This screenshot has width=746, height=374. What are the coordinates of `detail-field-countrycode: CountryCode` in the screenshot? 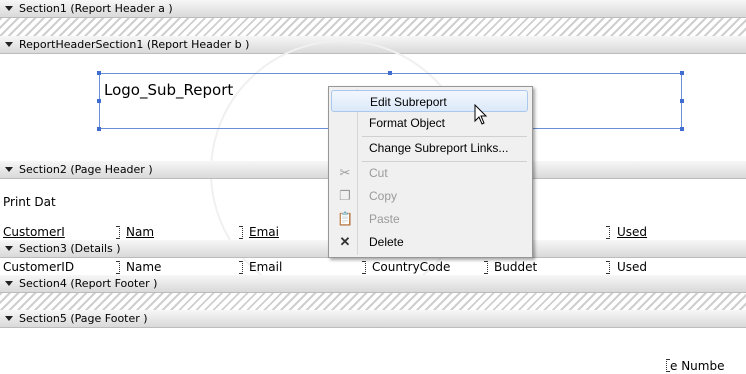 It's located at (411, 267).